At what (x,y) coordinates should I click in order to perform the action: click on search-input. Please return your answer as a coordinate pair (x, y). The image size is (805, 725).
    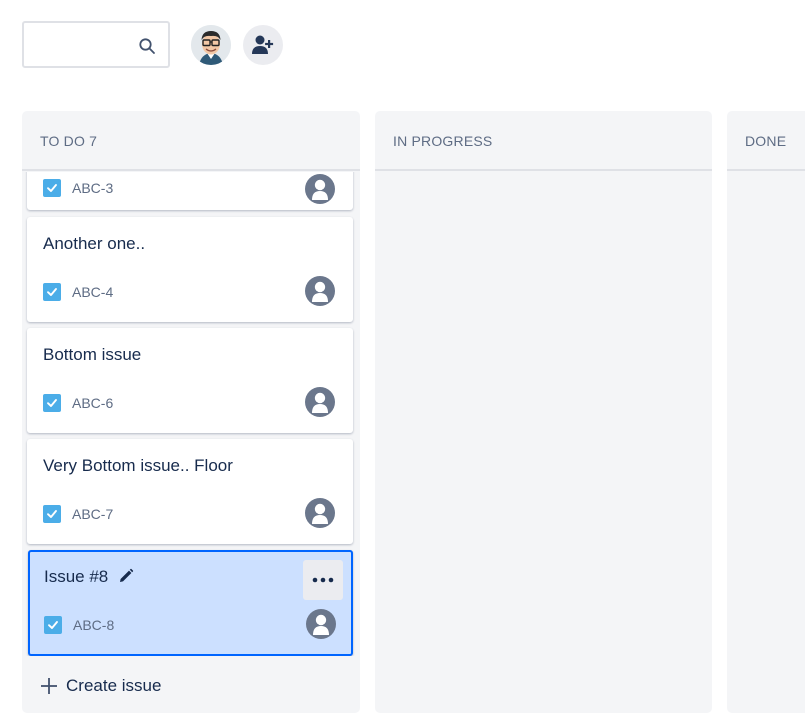
    Looking at the image, I should click on (86, 45).